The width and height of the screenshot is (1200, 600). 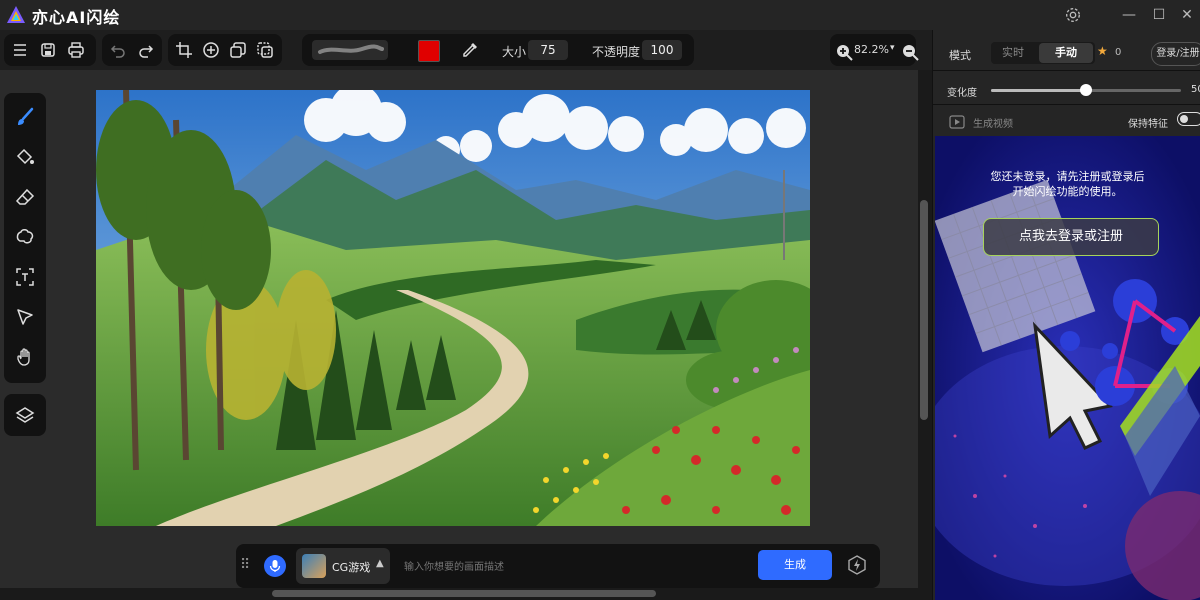 What do you see at coordinates (857, 565) in the screenshot?
I see `model-settings-icon` at bounding box center [857, 565].